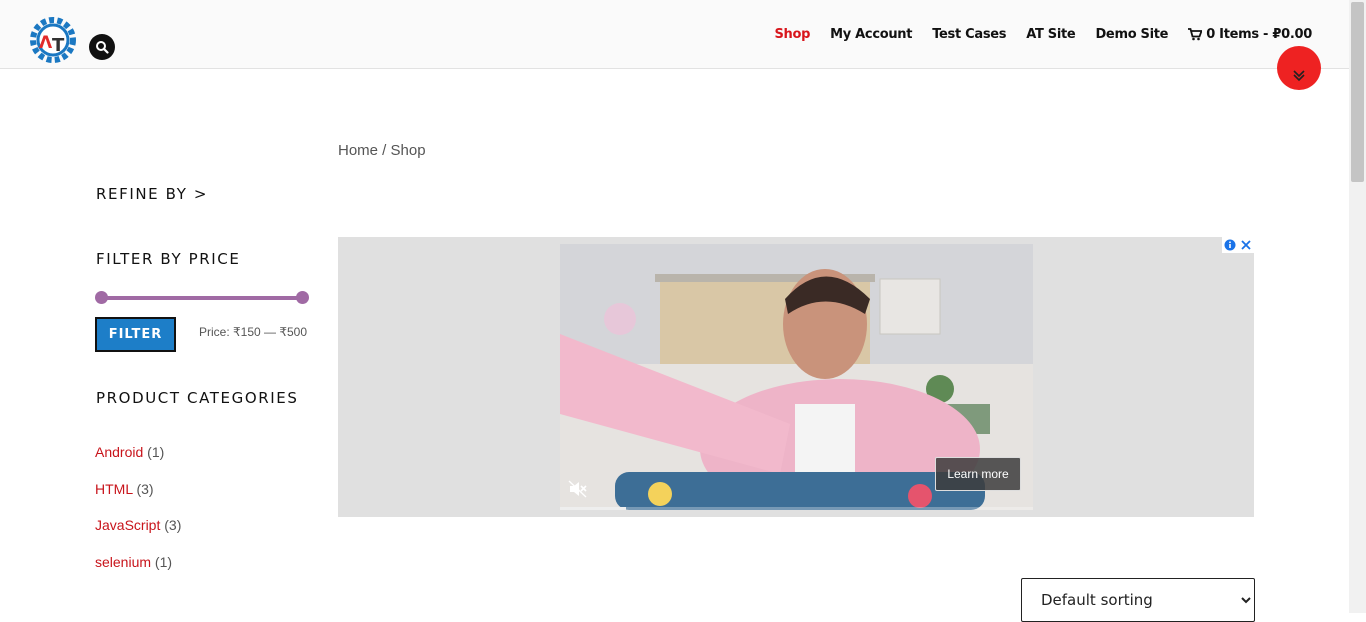 This screenshot has width=1366, height=622. Describe the element at coordinates (168, 259) in the screenshot. I see `filter-by-price-heading: FILTER BY PRICE` at that location.